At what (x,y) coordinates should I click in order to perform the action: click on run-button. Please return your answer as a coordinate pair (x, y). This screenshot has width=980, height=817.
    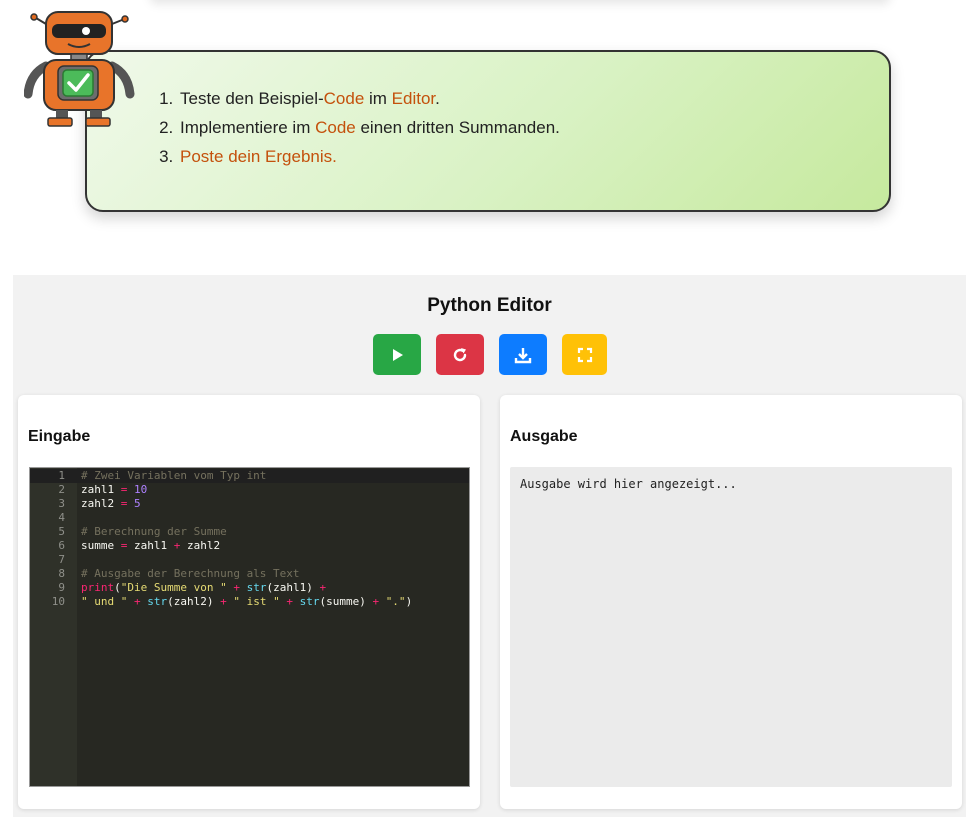
    Looking at the image, I should click on (397, 354).